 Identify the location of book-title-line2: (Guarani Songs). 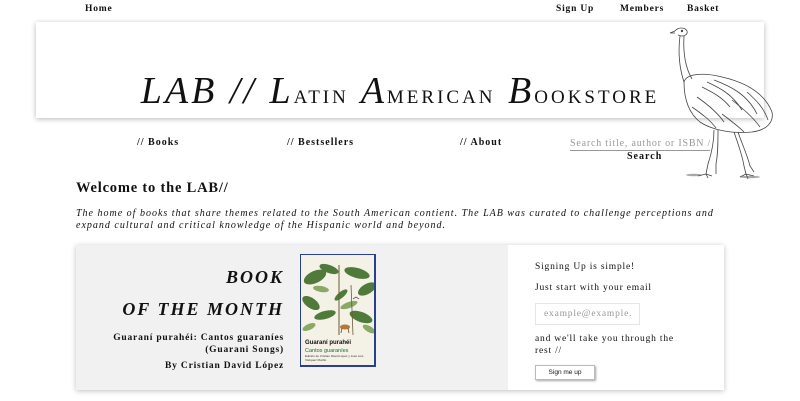
(244, 350).